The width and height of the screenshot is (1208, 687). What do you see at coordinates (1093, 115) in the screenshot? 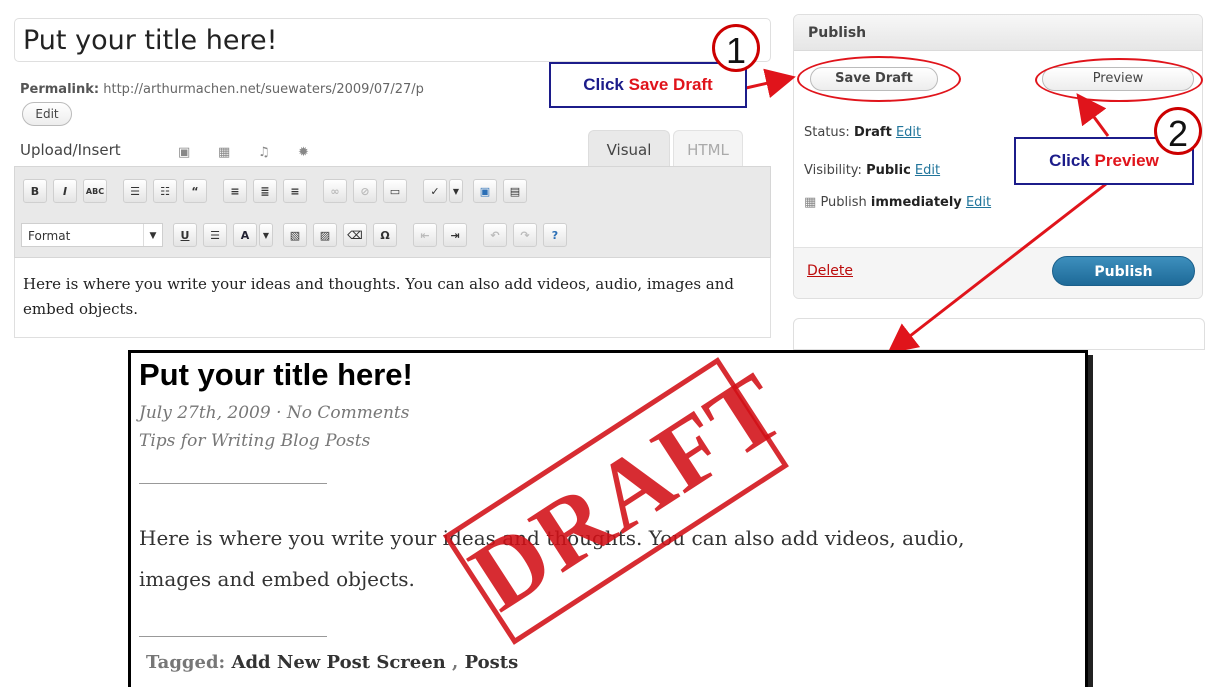
I see `arrow-to-preview` at bounding box center [1093, 115].